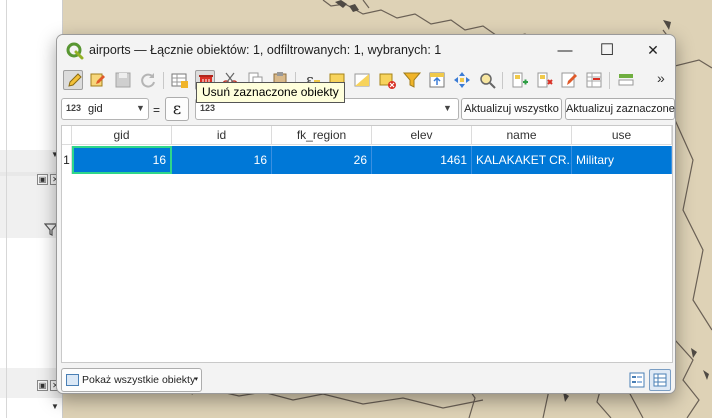 This screenshot has height=418, width=712. What do you see at coordinates (544, 80) in the screenshot?
I see `delete-field-icon` at bounding box center [544, 80].